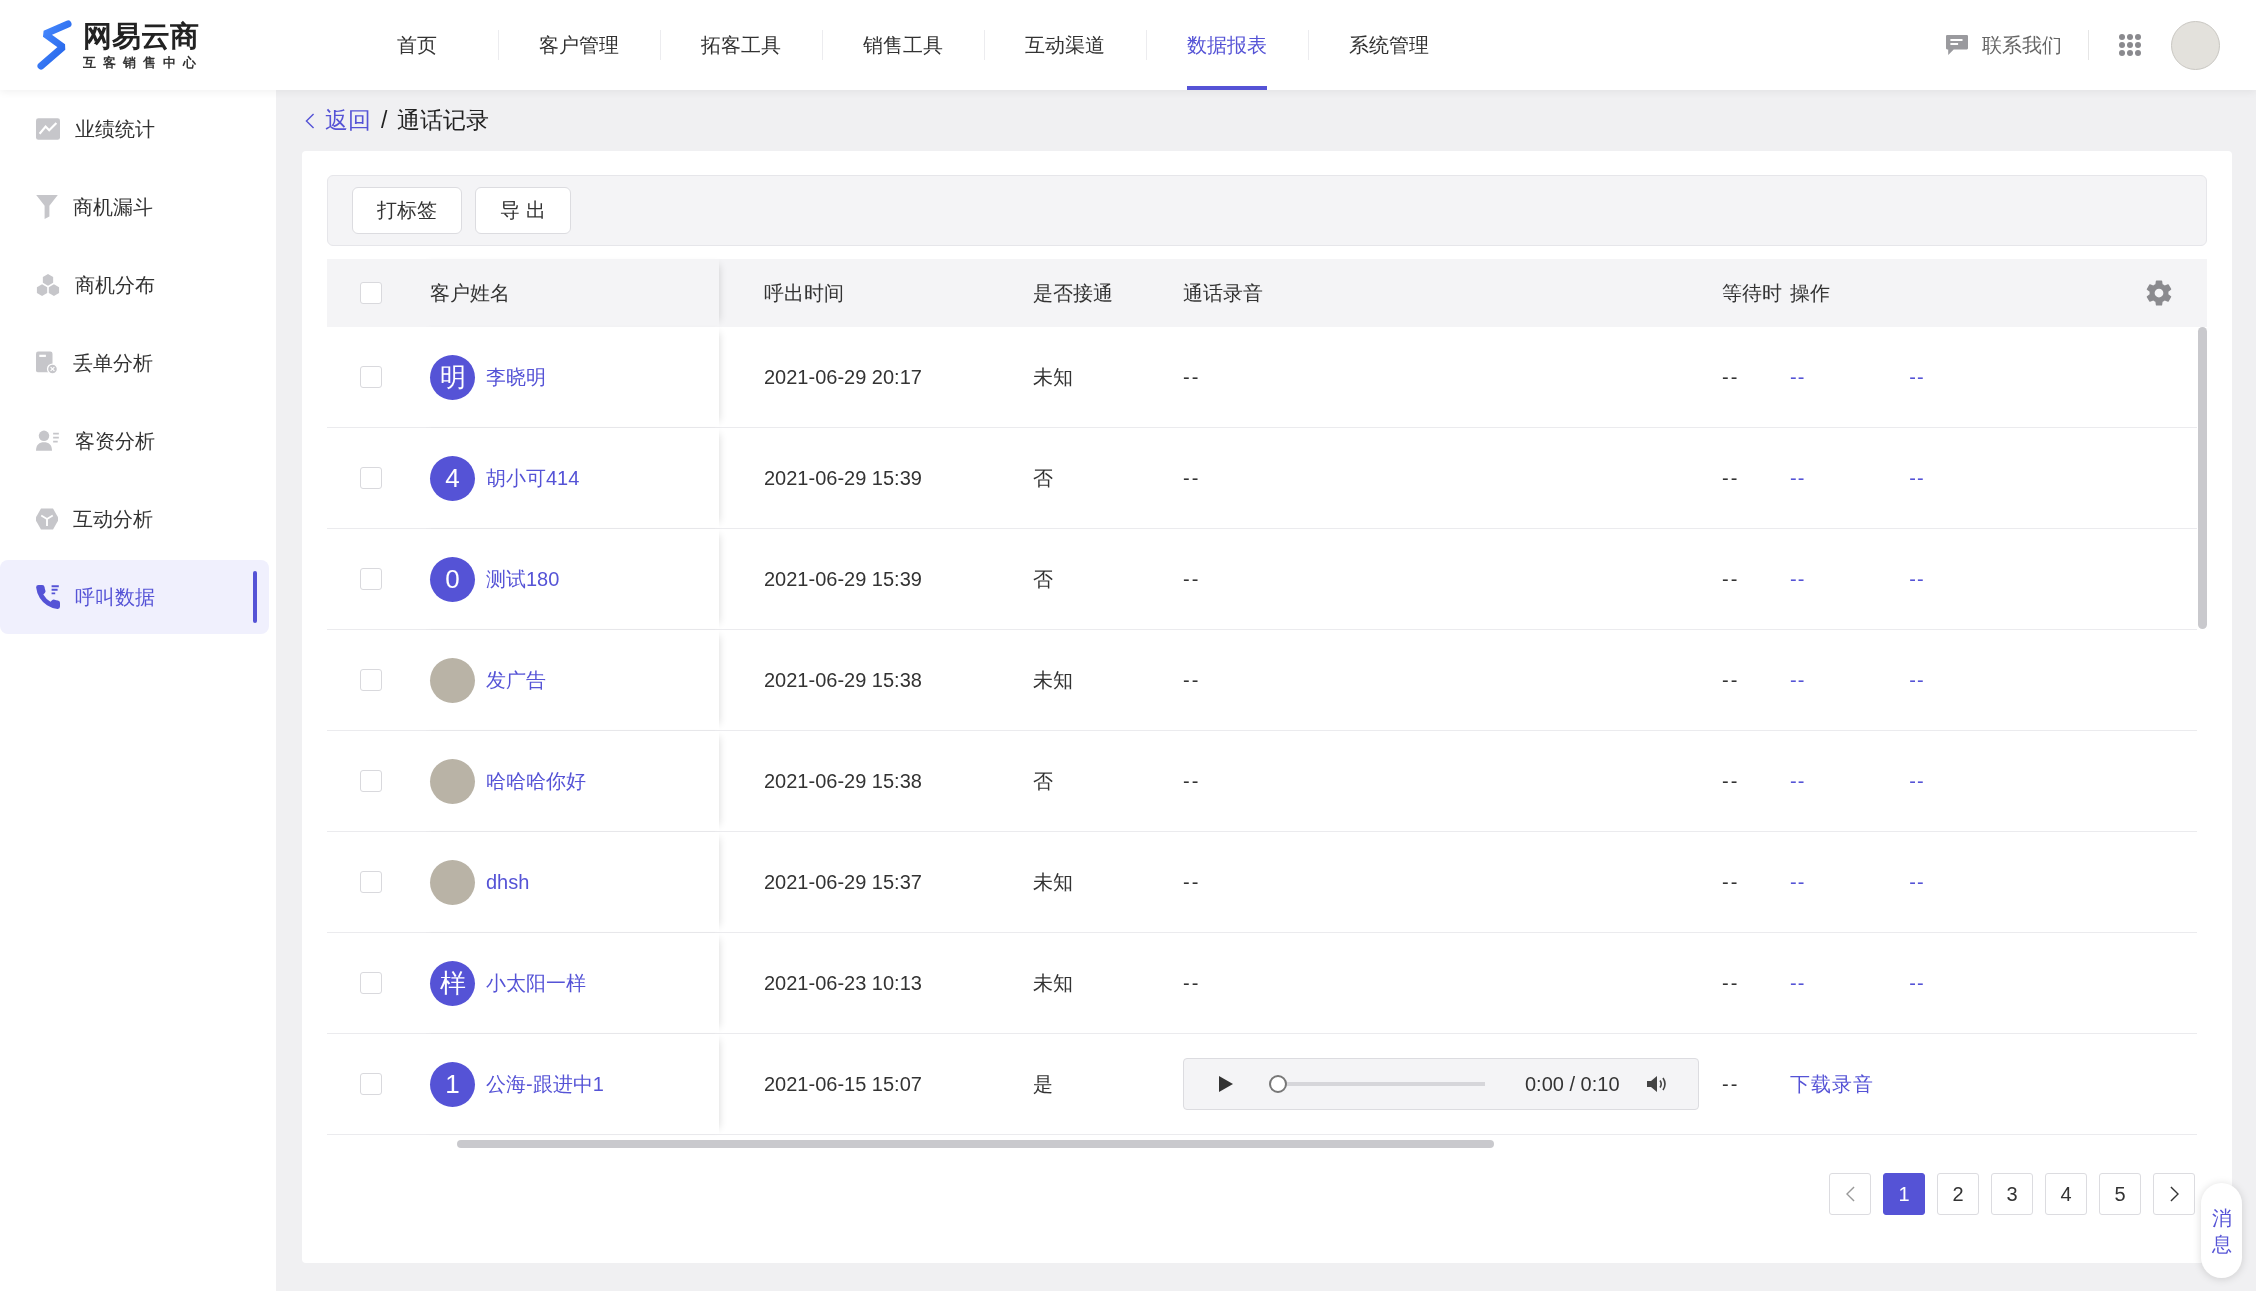 The image size is (2256, 1291). Describe the element at coordinates (443, 120) in the screenshot. I see `breadcrumb-current: 通话记录` at that location.